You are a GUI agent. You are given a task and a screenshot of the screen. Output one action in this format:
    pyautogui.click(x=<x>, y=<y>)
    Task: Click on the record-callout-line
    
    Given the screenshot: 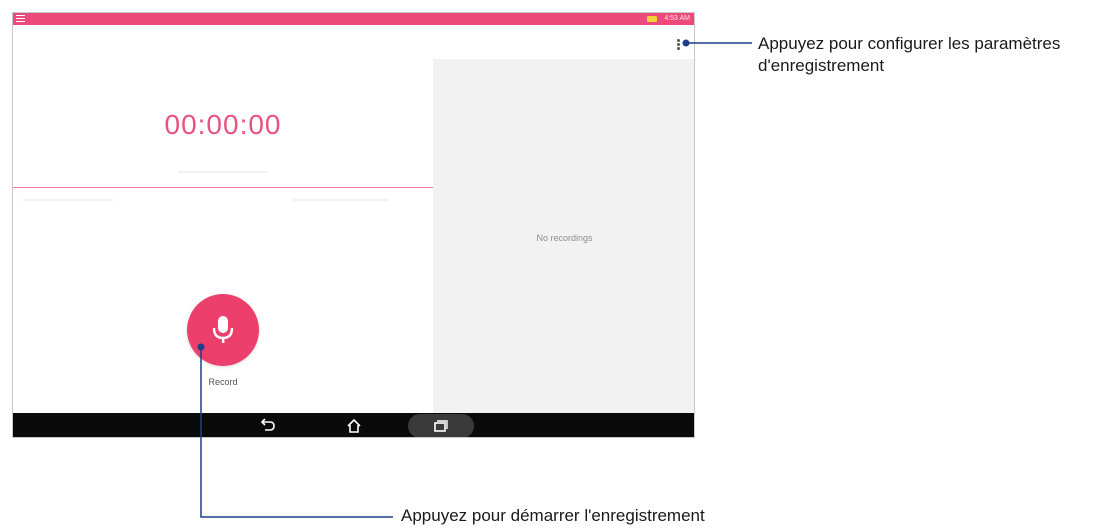 What is the action you would take?
    pyautogui.click(x=296, y=432)
    